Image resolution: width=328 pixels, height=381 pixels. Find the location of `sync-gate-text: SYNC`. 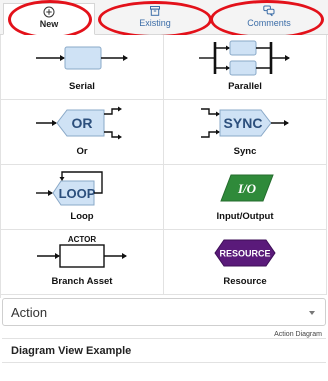

sync-gate-text: SYNC is located at coordinates (243, 123).